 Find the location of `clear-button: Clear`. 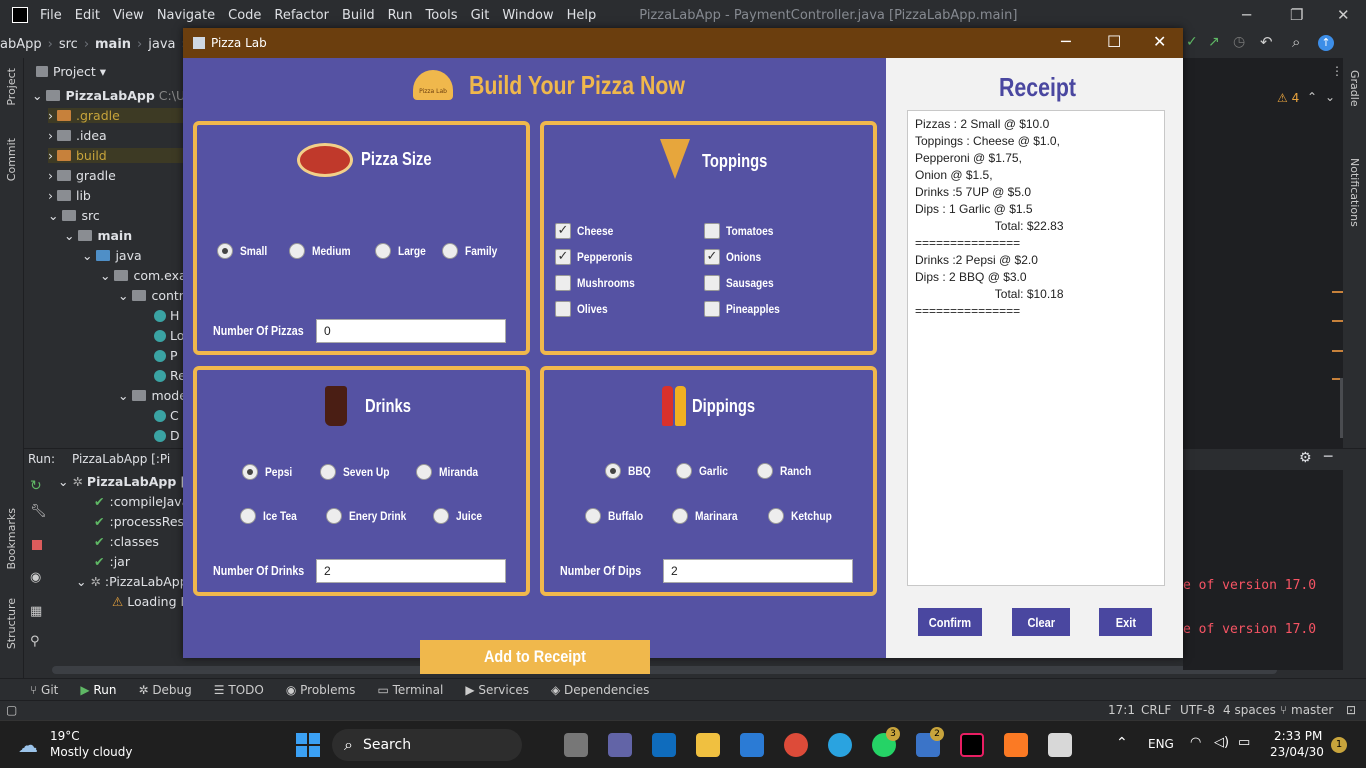

clear-button: Clear is located at coordinates (1041, 622).